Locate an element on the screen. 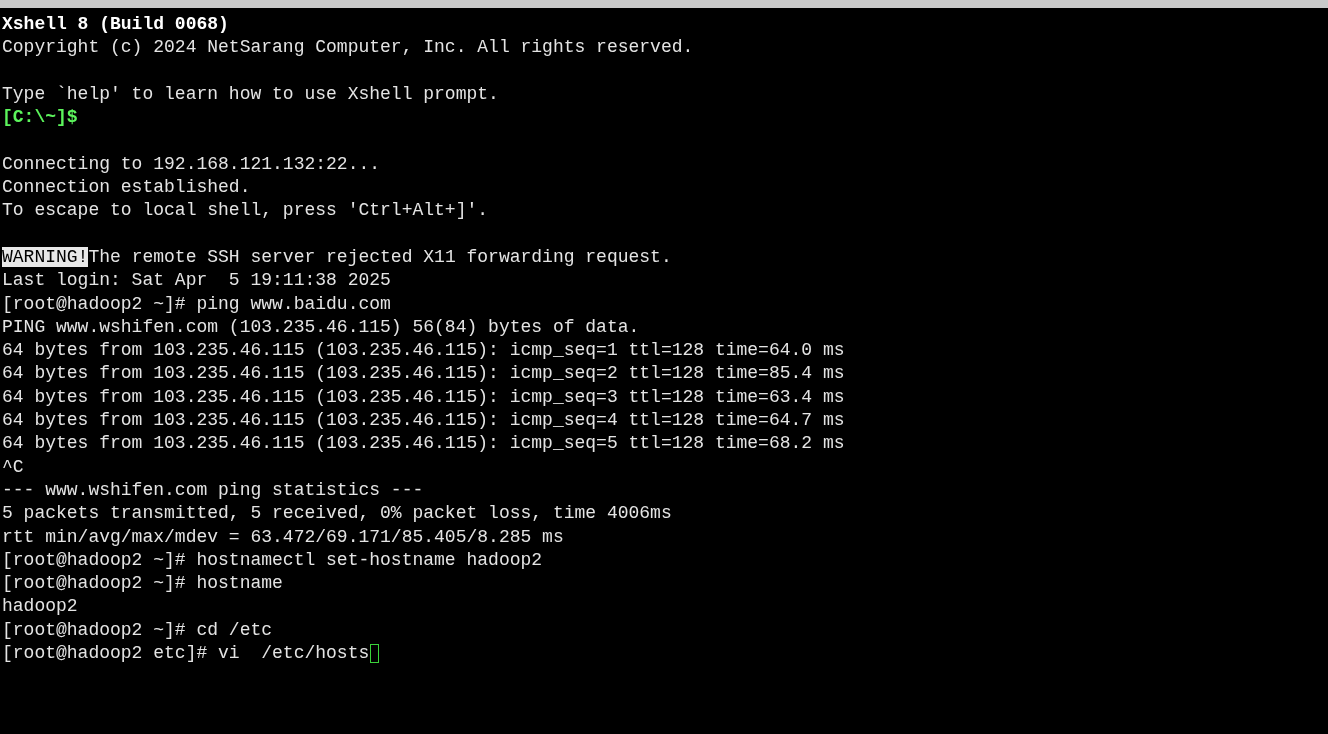 The width and height of the screenshot is (1328, 734). terminal-line: ^C is located at coordinates (13, 467).